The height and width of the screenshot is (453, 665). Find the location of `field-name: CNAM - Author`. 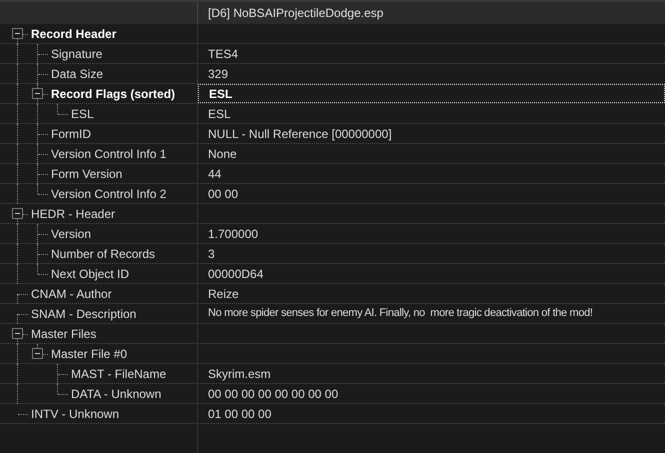

field-name: CNAM - Author is located at coordinates (71, 294).